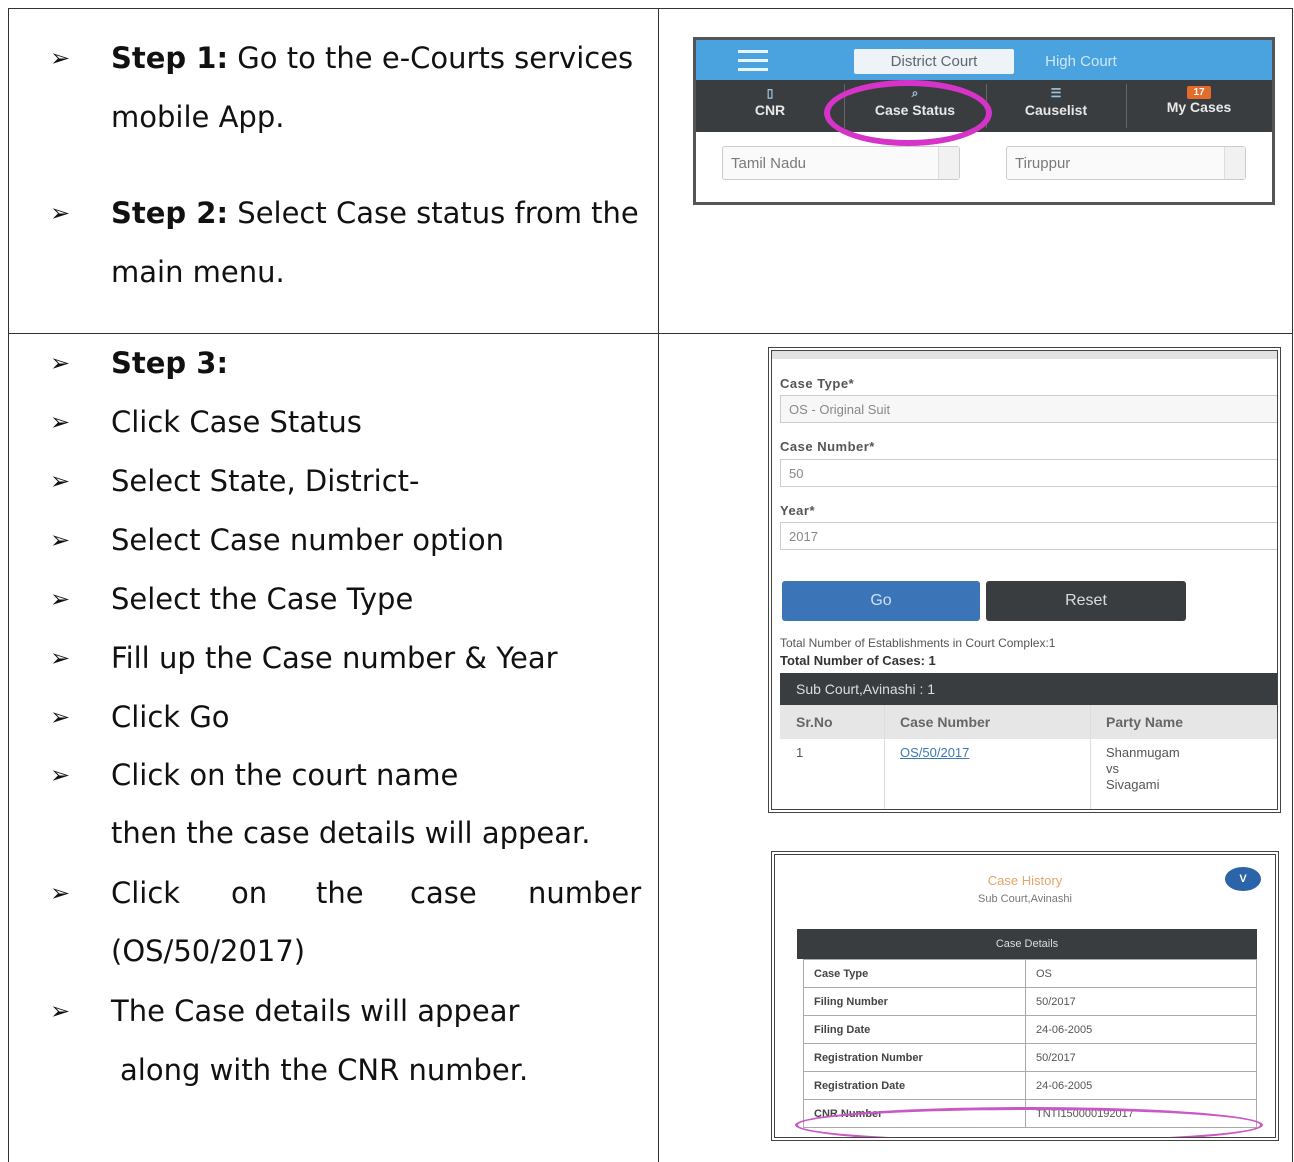 This screenshot has height=1162, width=1294. Describe the element at coordinates (840, 409) in the screenshot. I see `case-type-value: OS - Original Suit` at that location.